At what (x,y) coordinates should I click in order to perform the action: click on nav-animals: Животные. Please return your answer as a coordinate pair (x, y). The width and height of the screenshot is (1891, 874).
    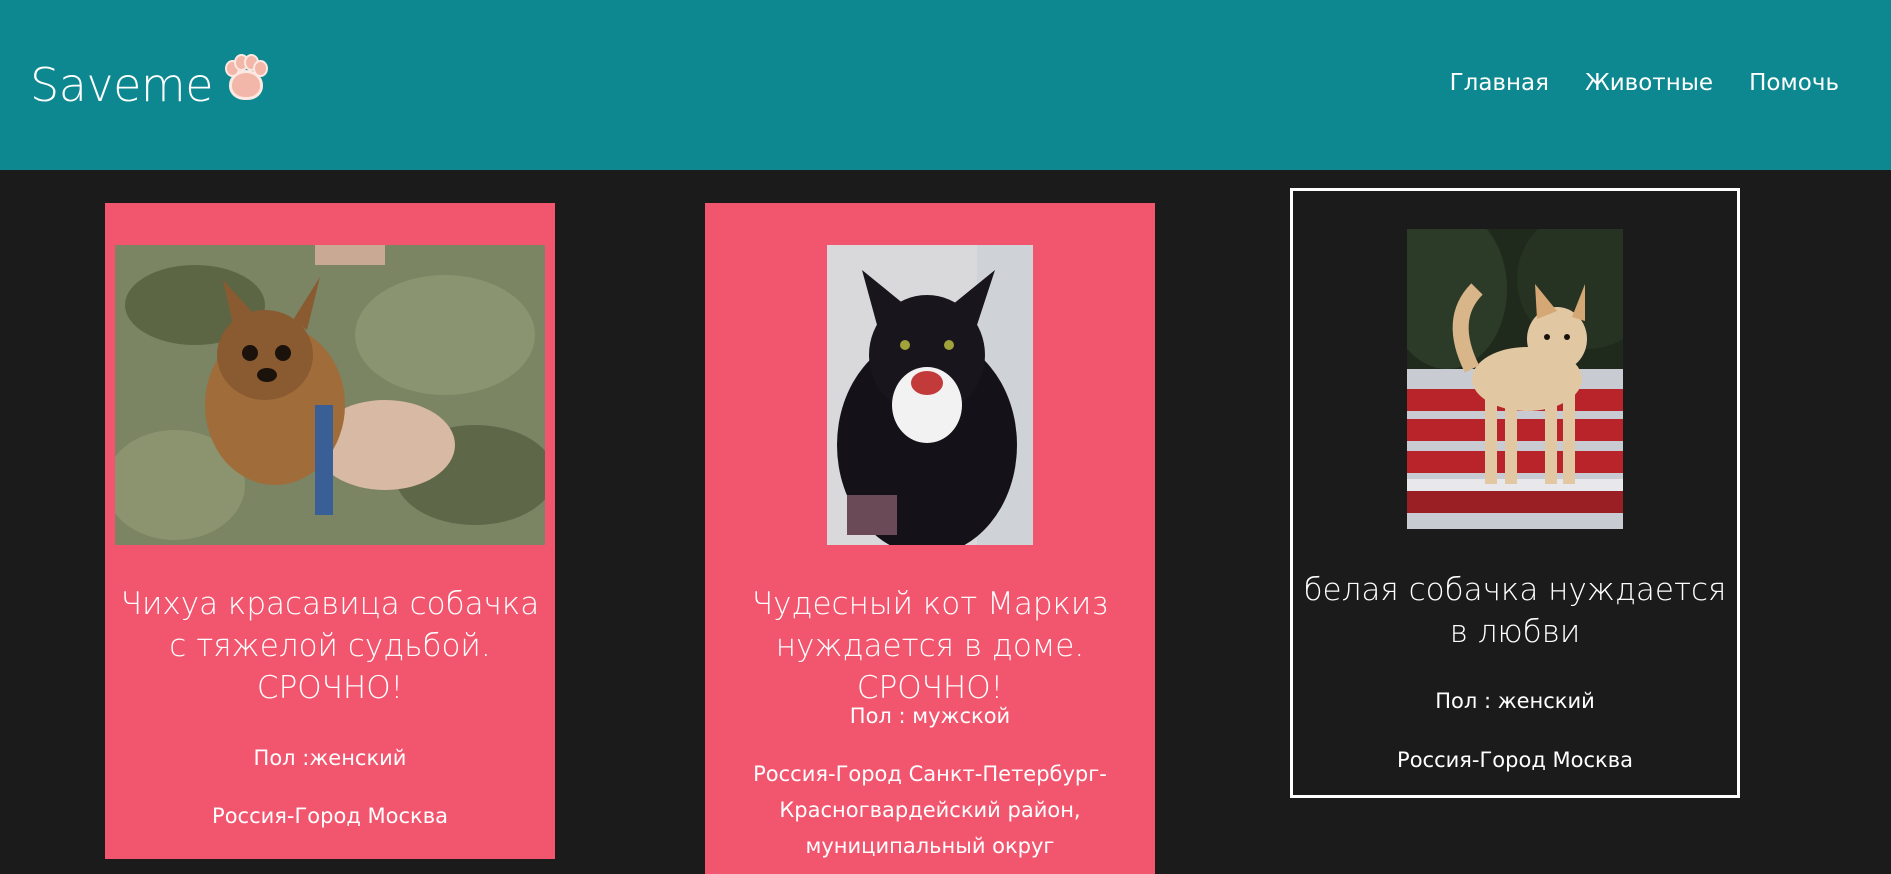
    Looking at the image, I should click on (1649, 83).